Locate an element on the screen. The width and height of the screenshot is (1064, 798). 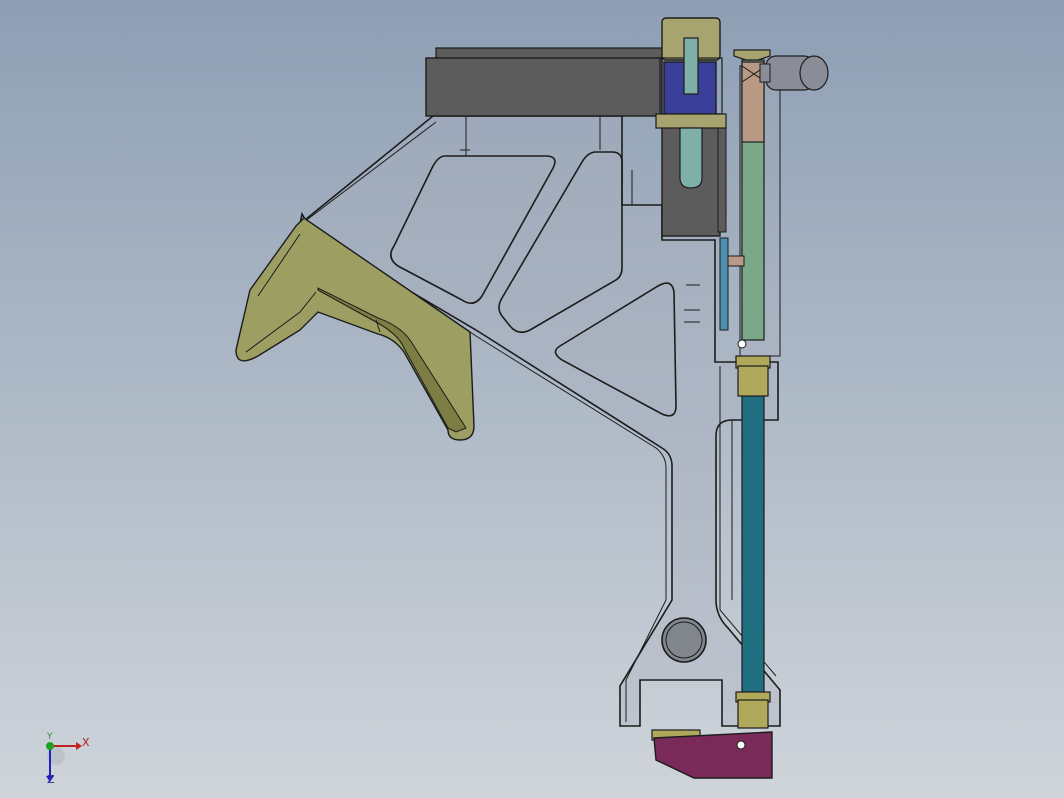
guide-pin-lower is located at coordinates (691, 158).